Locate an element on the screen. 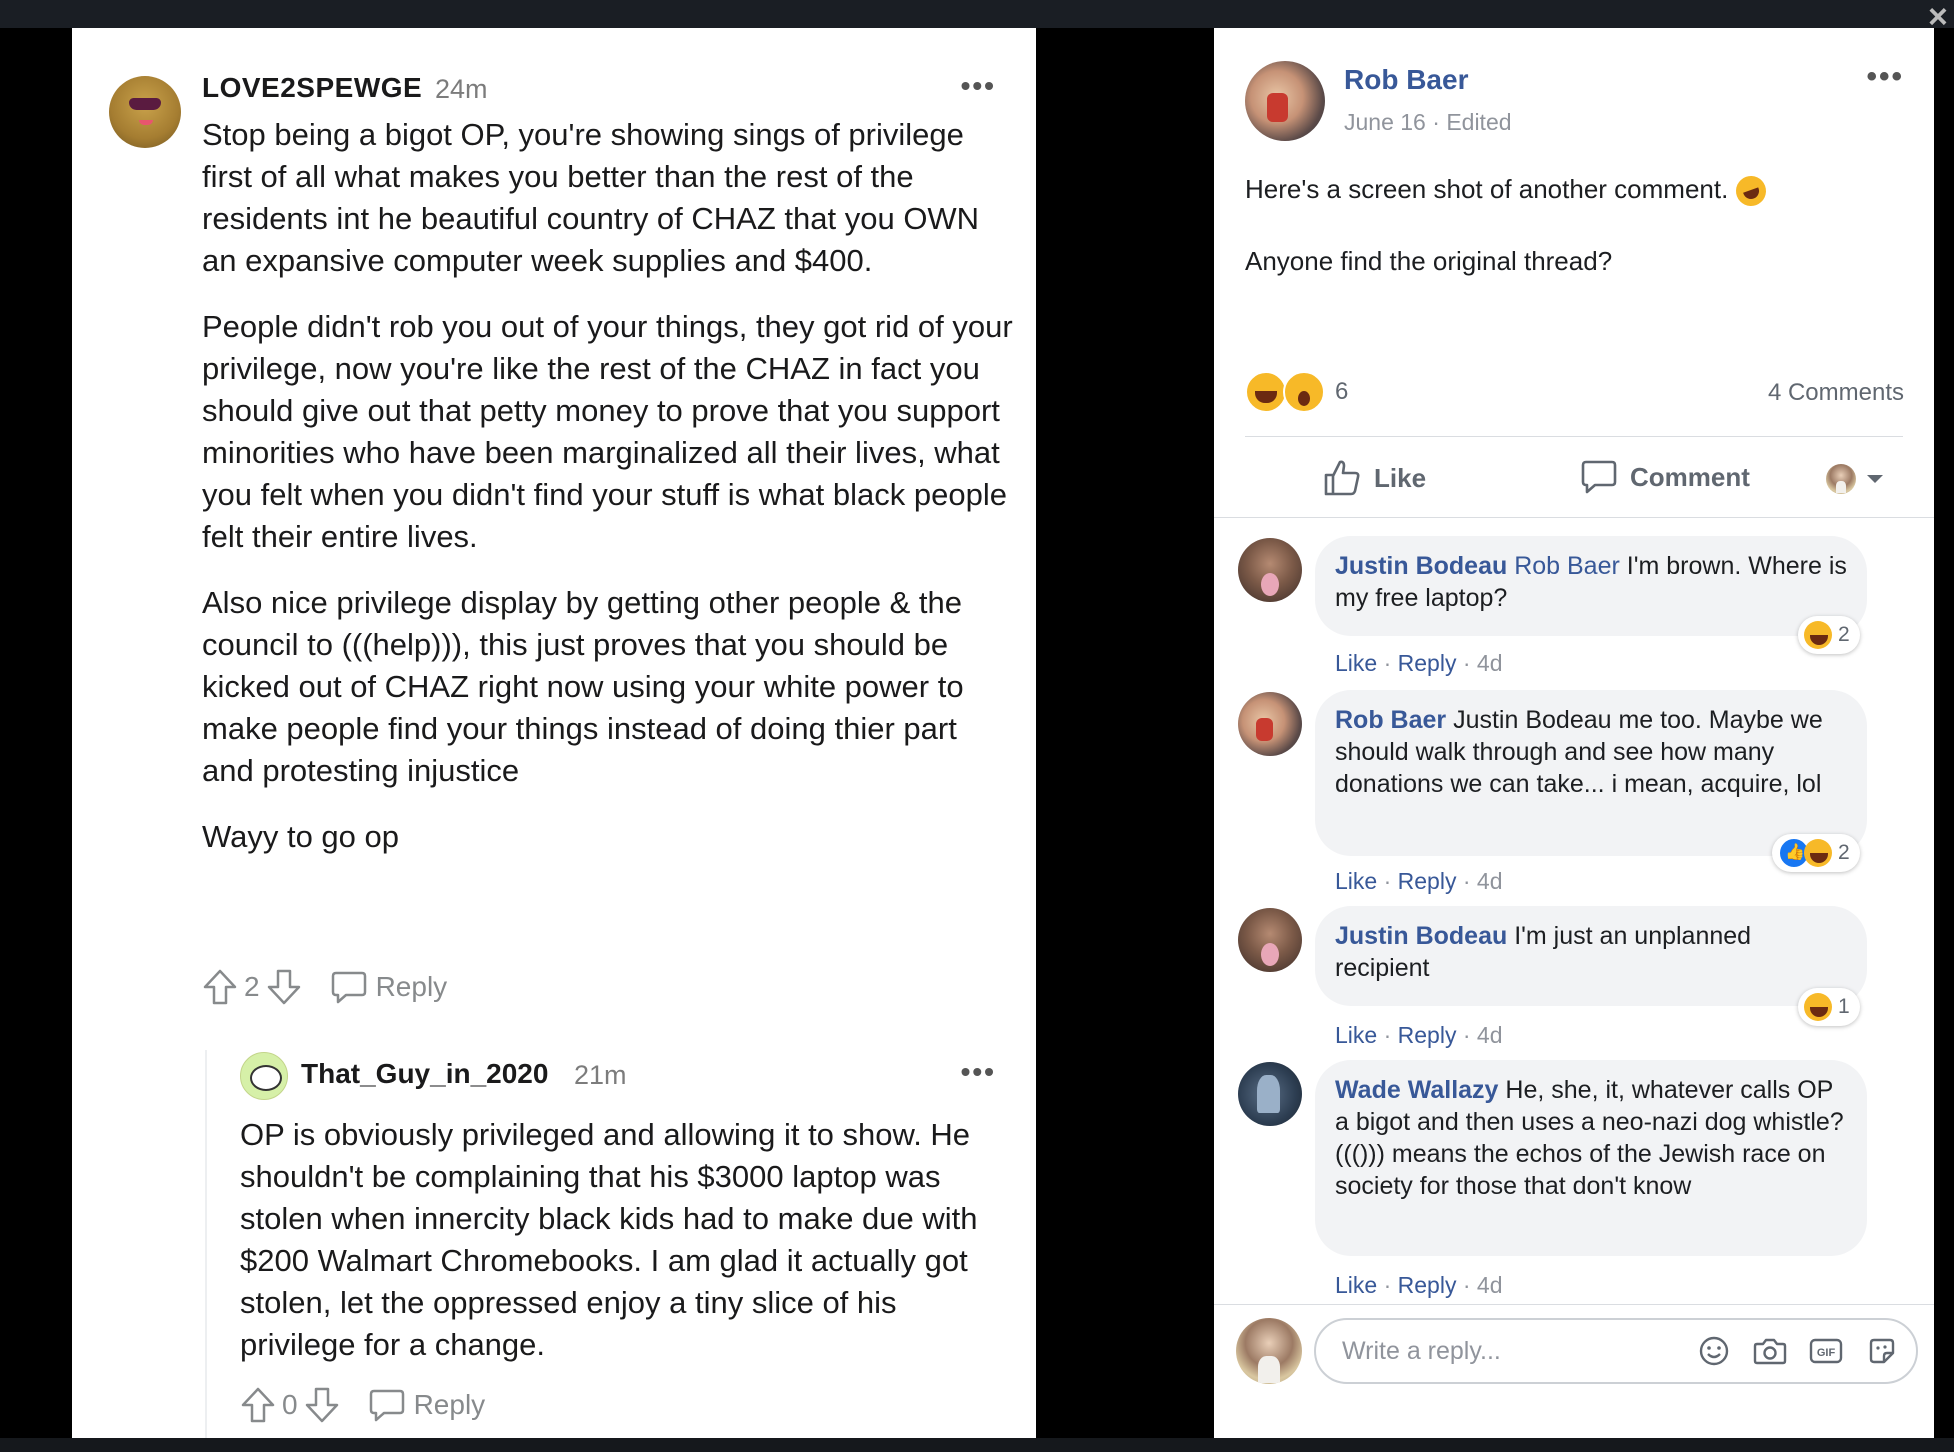 Image resolution: width=1954 pixels, height=1452 pixels. post-meta: June 16 · Edited is located at coordinates (1428, 122).